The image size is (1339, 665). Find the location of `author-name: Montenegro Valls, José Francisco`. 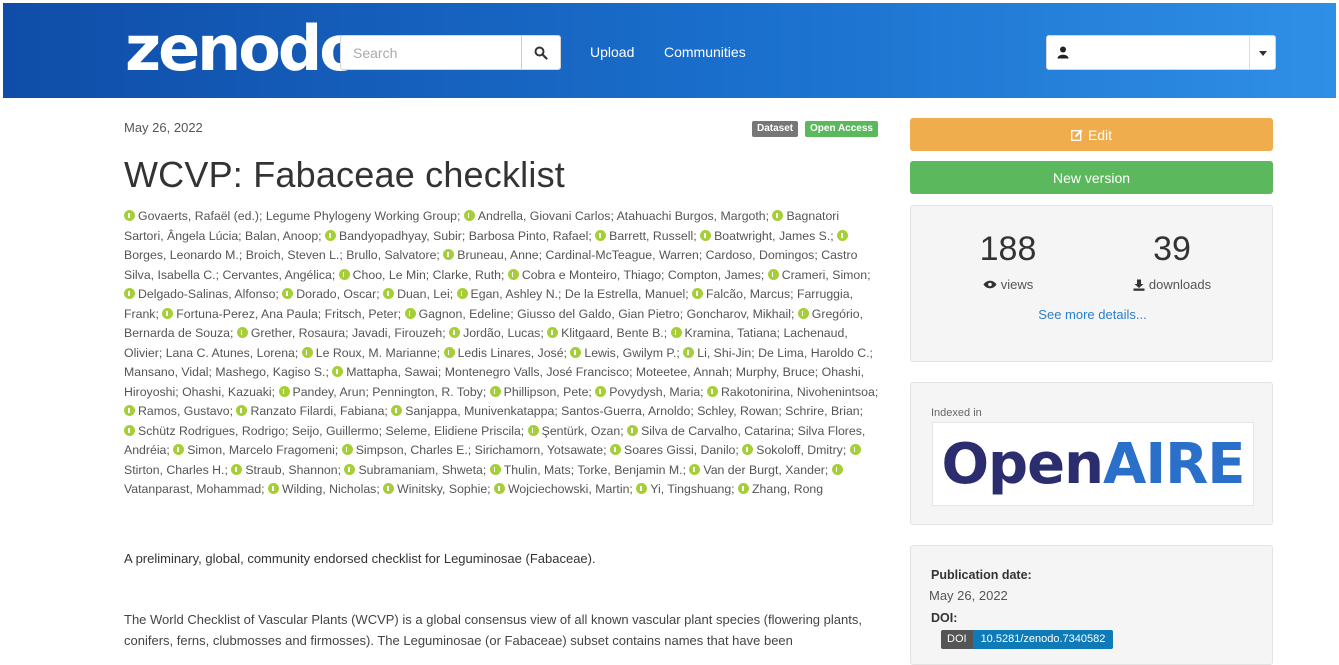

author-name: Montenegro Valls, José Francisco is located at coordinates (537, 372).